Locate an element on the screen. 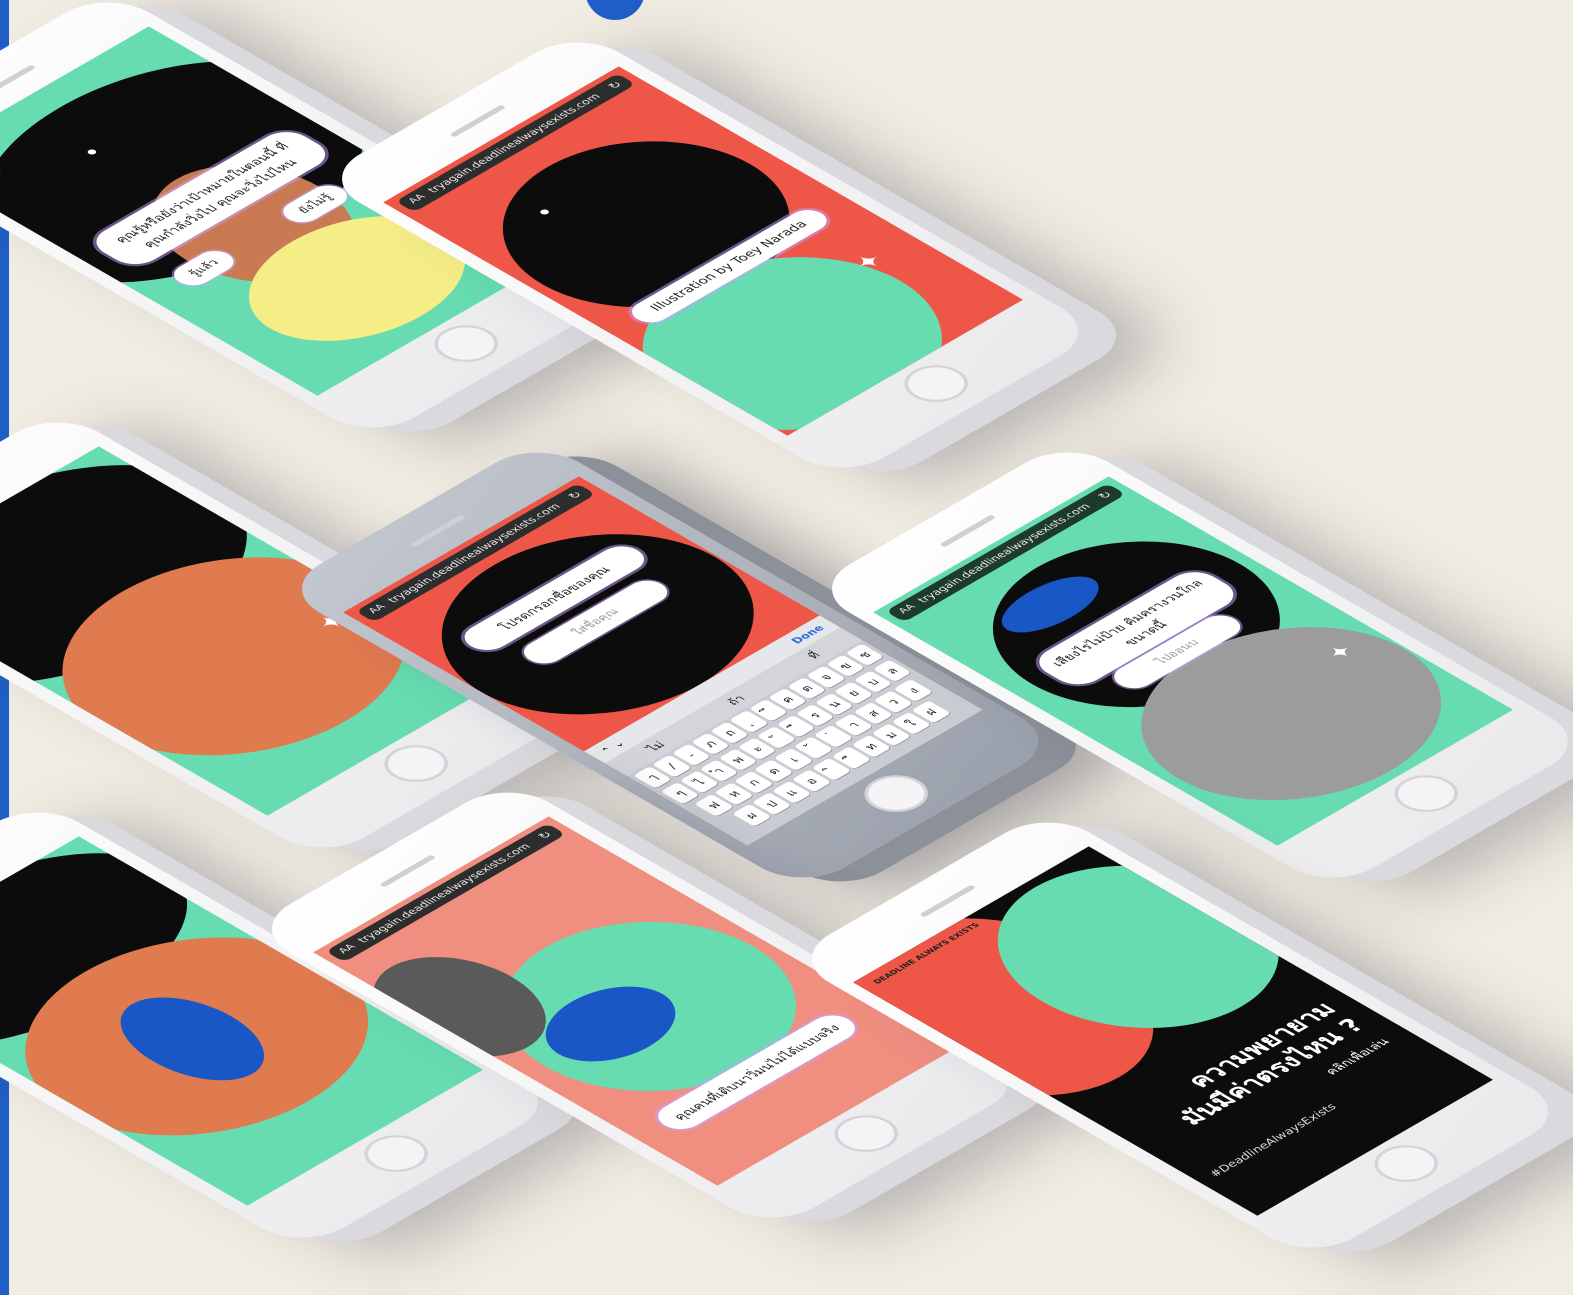 Image resolution: width=1573 pixels, height=1295 pixels. browser-url-bar: AA tryagain.deadlinealwaysexists.com ↻ is located at coordinates (445, 893).